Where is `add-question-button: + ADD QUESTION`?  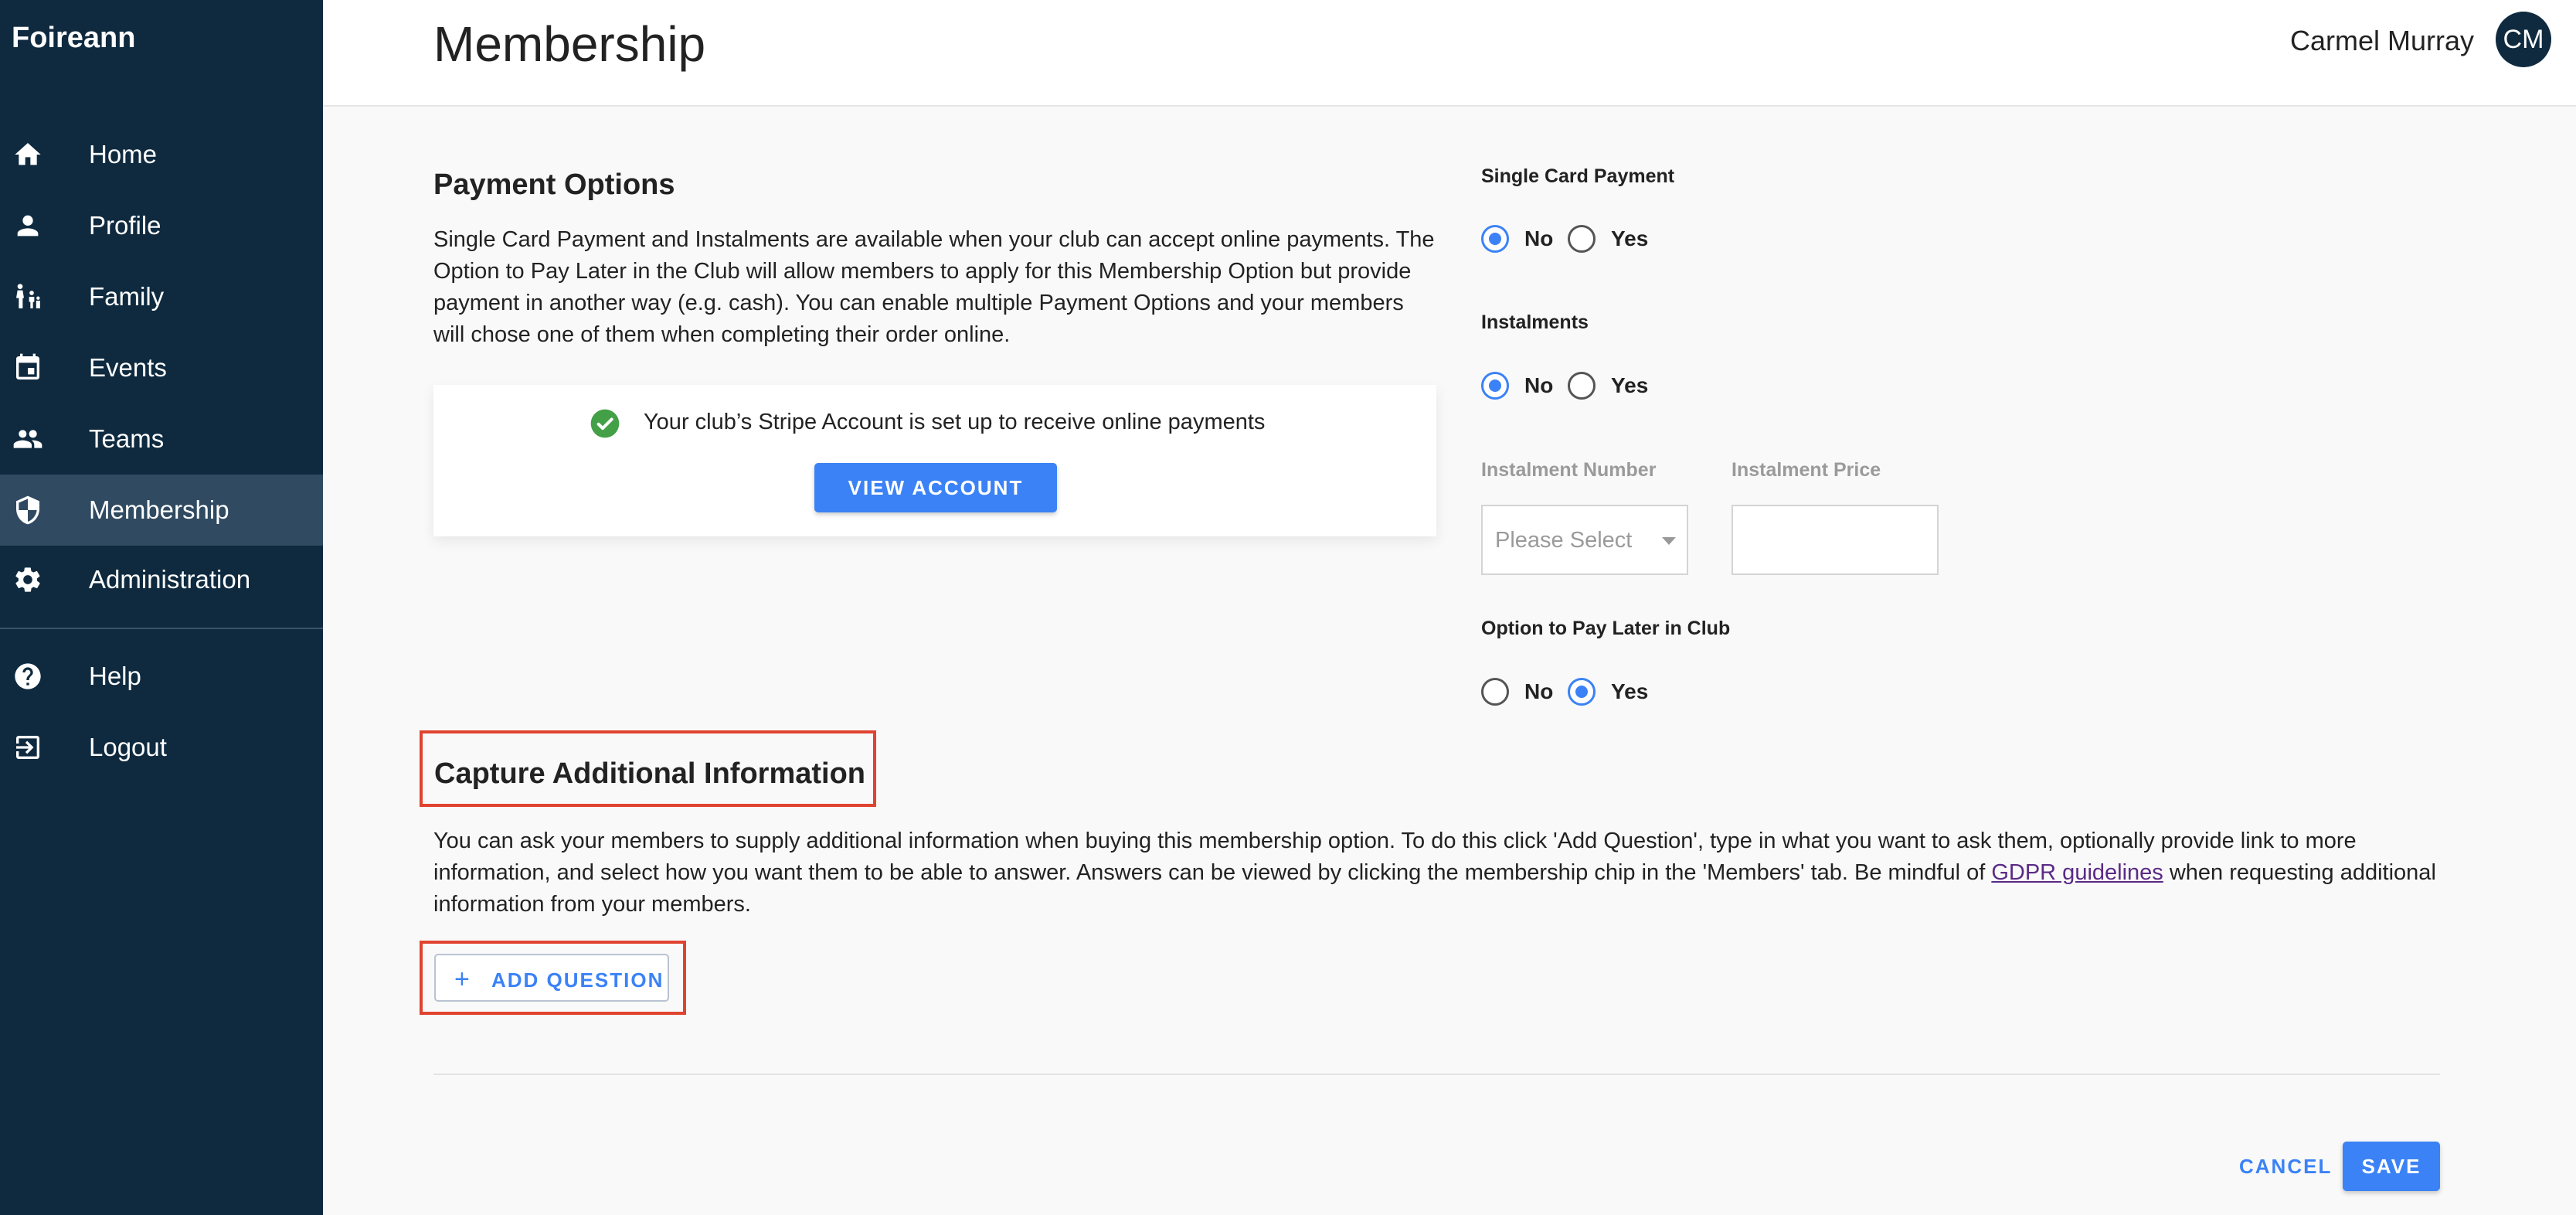 add-question-button: + ADD QUESTION is located at coordinates (551, 978).